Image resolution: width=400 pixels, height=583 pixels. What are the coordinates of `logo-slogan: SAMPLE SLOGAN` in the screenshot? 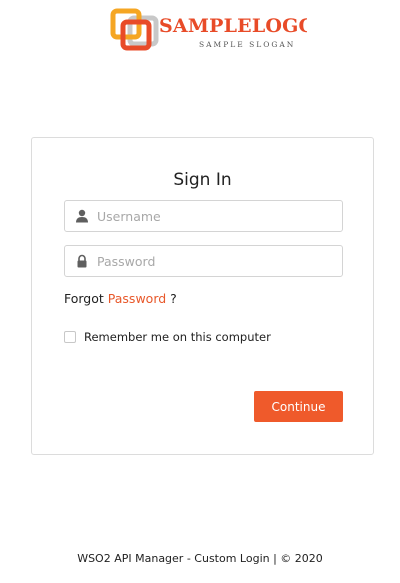 It's located at (247, 44).